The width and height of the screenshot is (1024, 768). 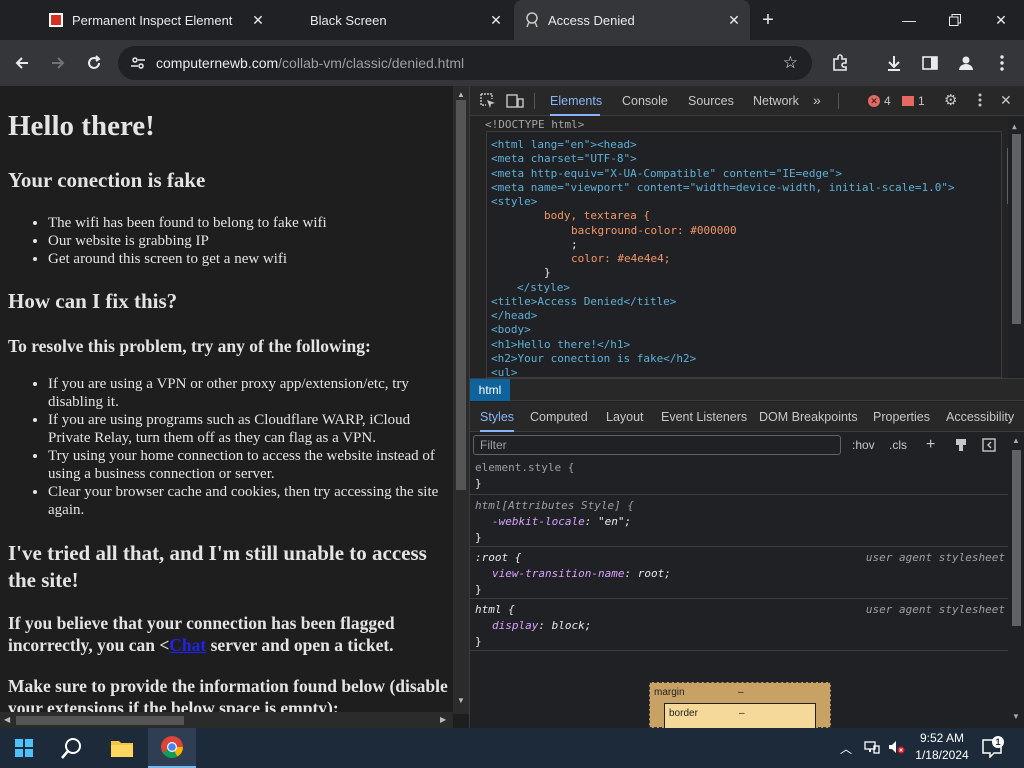 I want to click on settings-gear-icon: ⚙, so click(x=950, y=100).